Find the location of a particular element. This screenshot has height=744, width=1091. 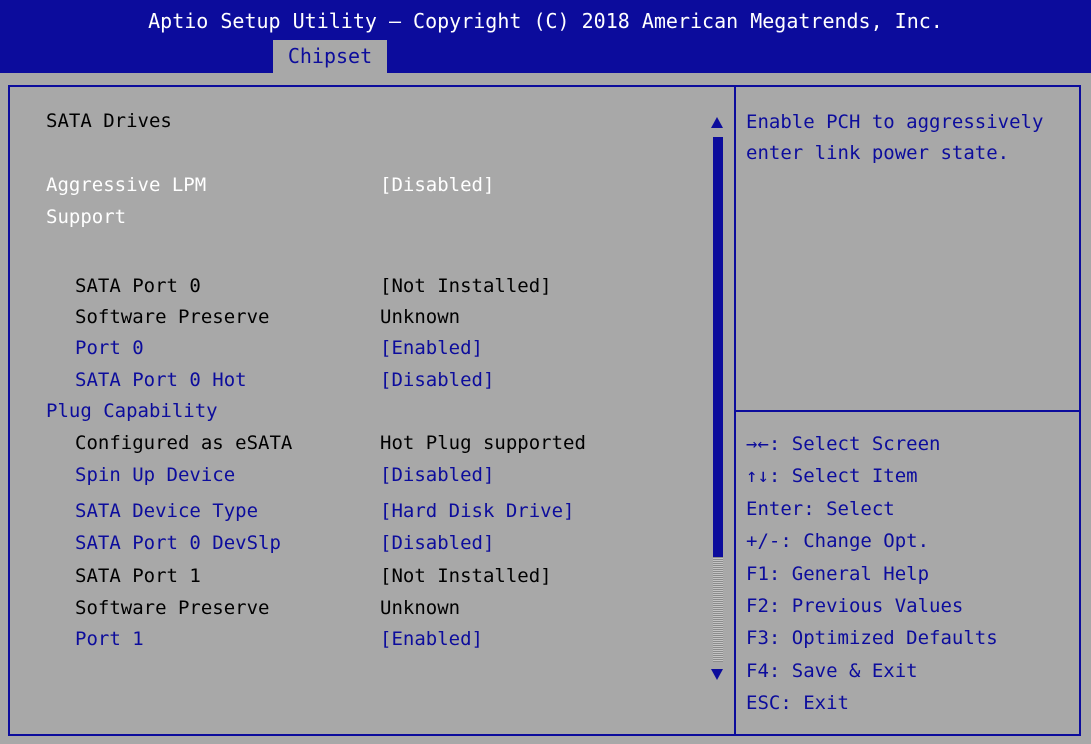

key-hint: ESC: Exit is located at coordinates (797, 703).